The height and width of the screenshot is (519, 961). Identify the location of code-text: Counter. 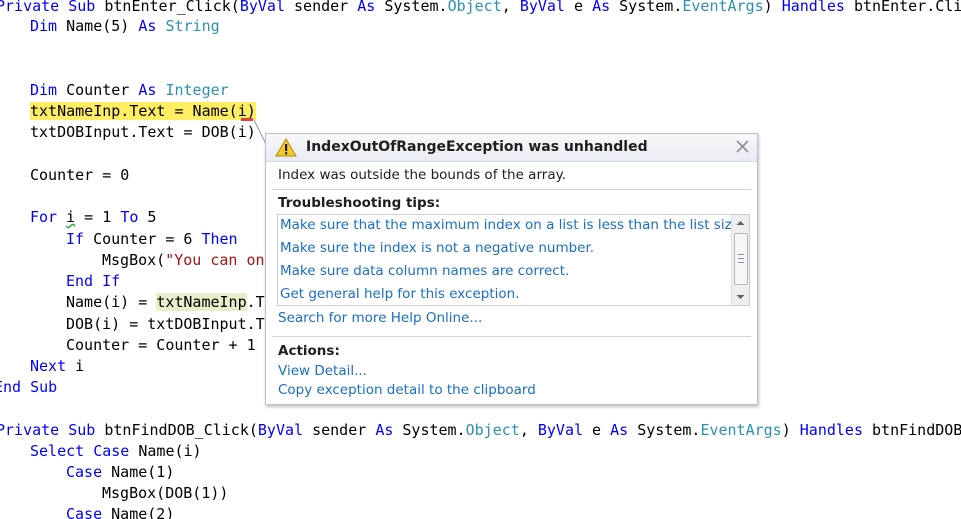
(98, 90).